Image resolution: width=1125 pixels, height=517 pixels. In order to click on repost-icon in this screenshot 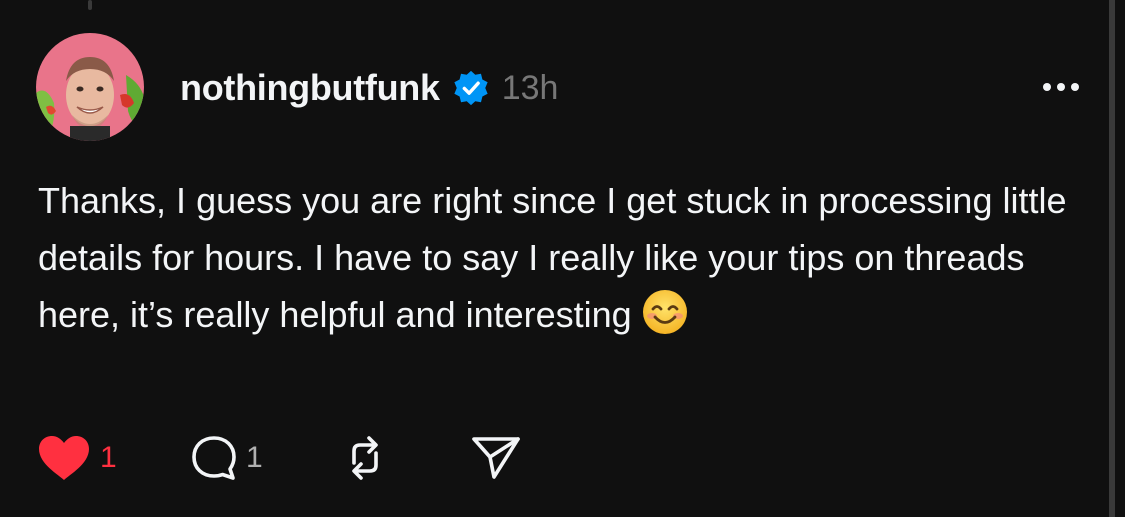, I will do `click(365, 458)`.